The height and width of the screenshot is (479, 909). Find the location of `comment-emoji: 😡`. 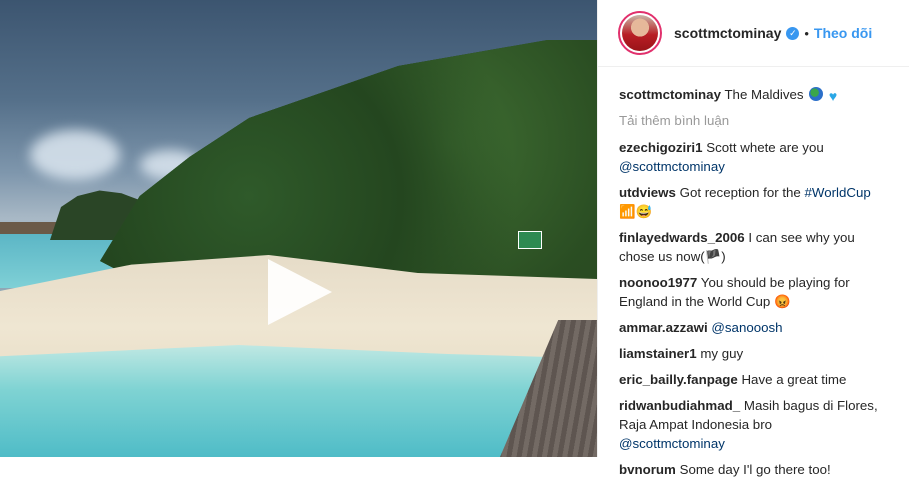

comment-emoji: 😡 is located at coordinates (782, 301).